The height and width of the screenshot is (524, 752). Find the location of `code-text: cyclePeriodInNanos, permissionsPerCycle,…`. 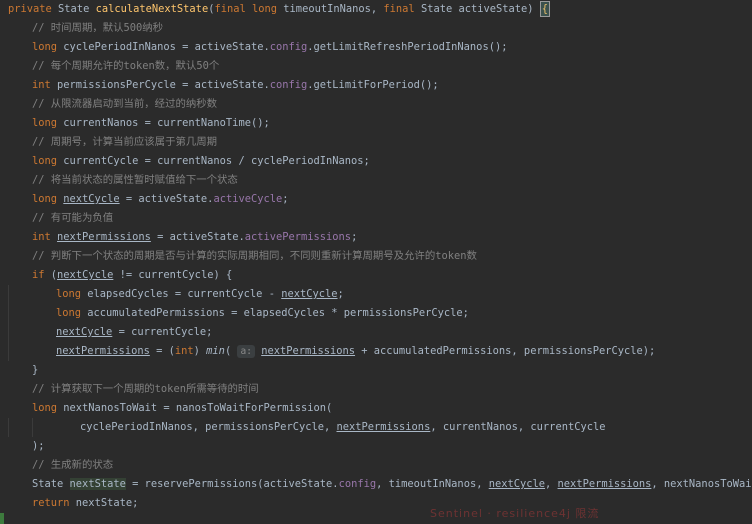

code-text: cyclePeriodInNanos, permissionsPerCycle,… is located at coordinates (343, 427).